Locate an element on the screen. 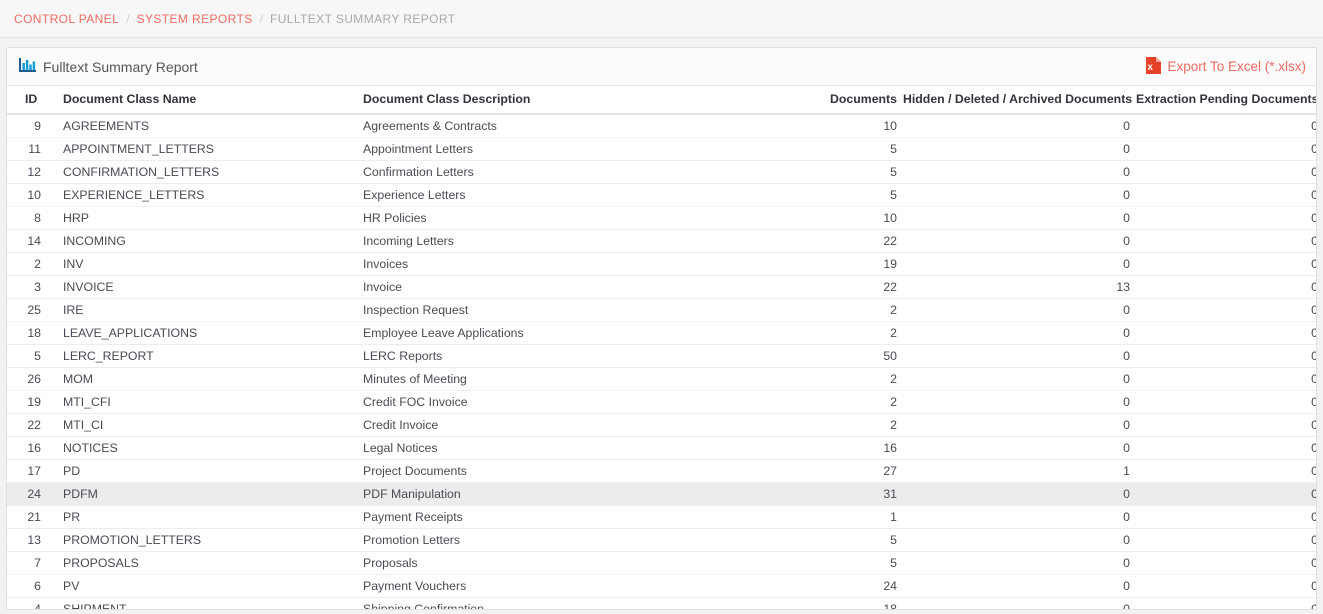 Image resolution: width=1323 pixels, height=614 pixels. table-cell-document-class-description: Inspection Request is located at coordinates (586, 310).